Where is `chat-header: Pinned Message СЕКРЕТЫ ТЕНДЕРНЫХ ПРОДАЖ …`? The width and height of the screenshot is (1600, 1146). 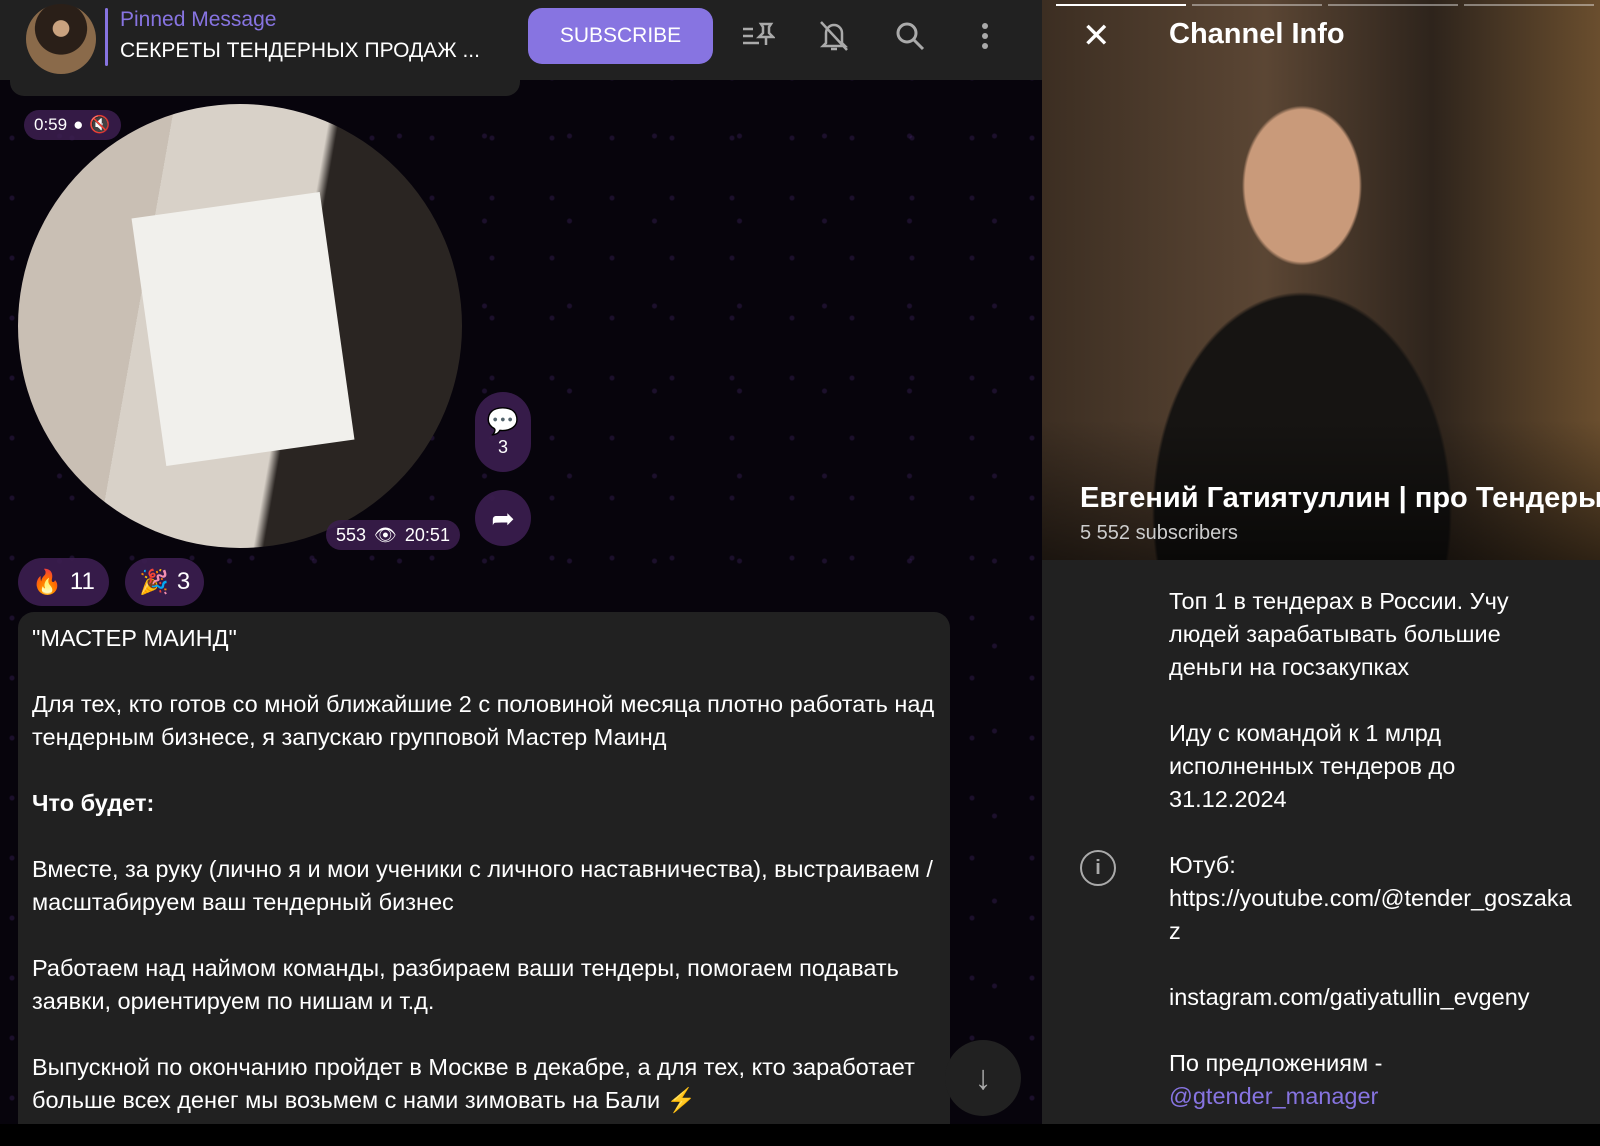
chat-header: Pinned Message СЕКРЕТЫ ТЕНДЕРНЫХ ПРОДАЖ … is located at coordinates (521, 40).